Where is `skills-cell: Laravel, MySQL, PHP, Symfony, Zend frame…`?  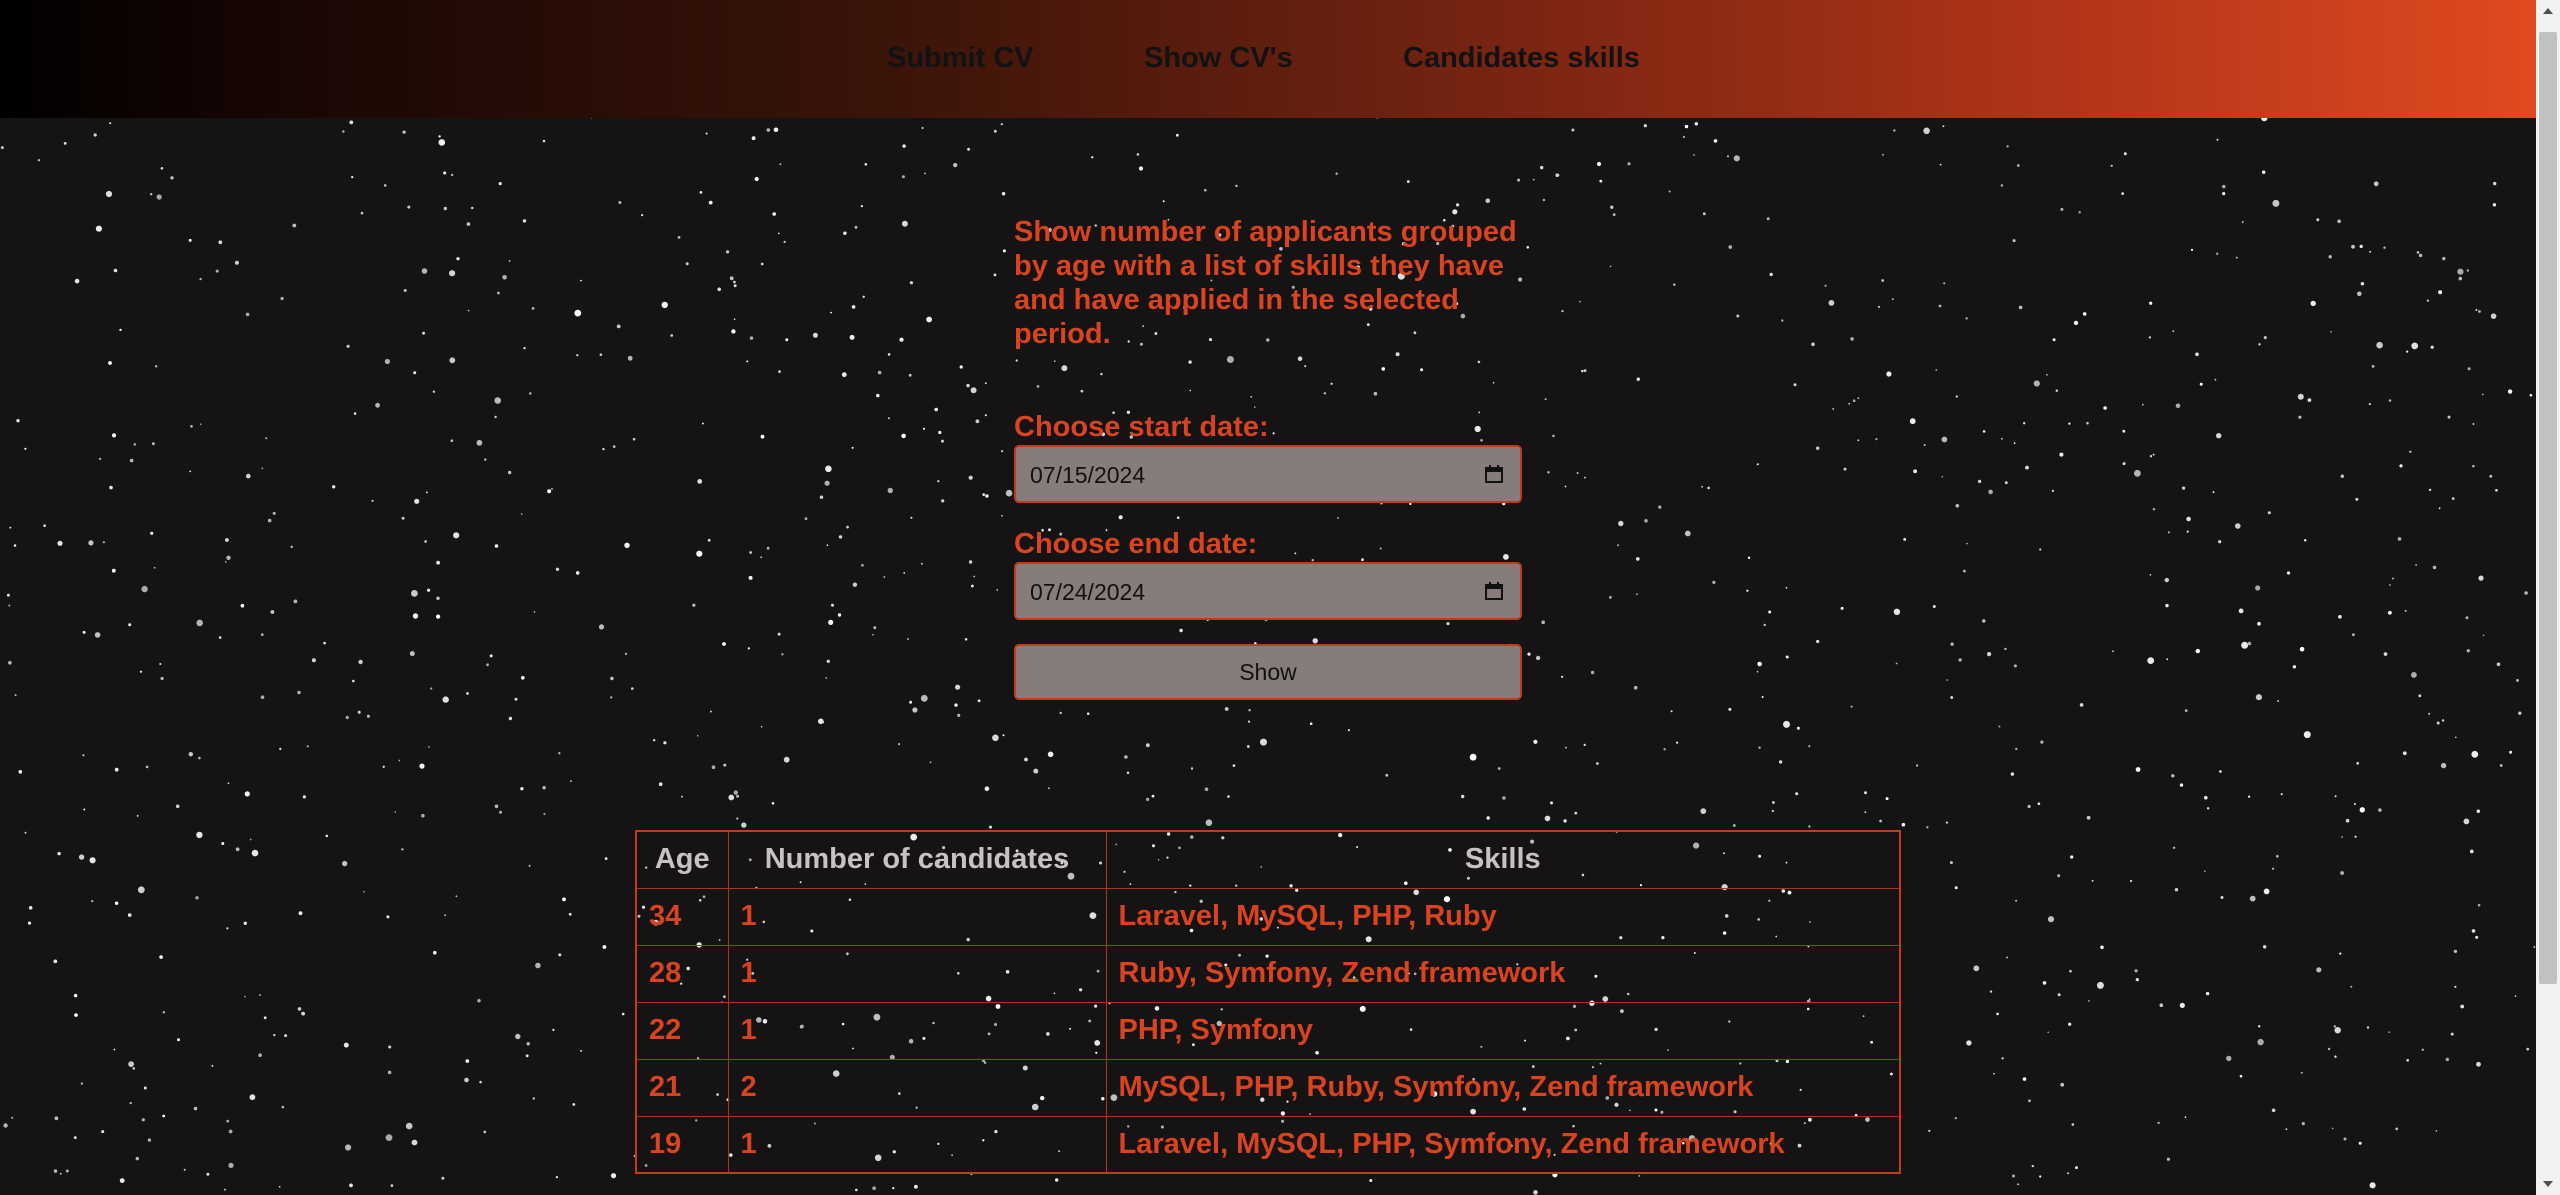 skills-cell: Laravel, MySQL, PHP, Symfony, Zend frame… is located at coordinates (1503, 1144).